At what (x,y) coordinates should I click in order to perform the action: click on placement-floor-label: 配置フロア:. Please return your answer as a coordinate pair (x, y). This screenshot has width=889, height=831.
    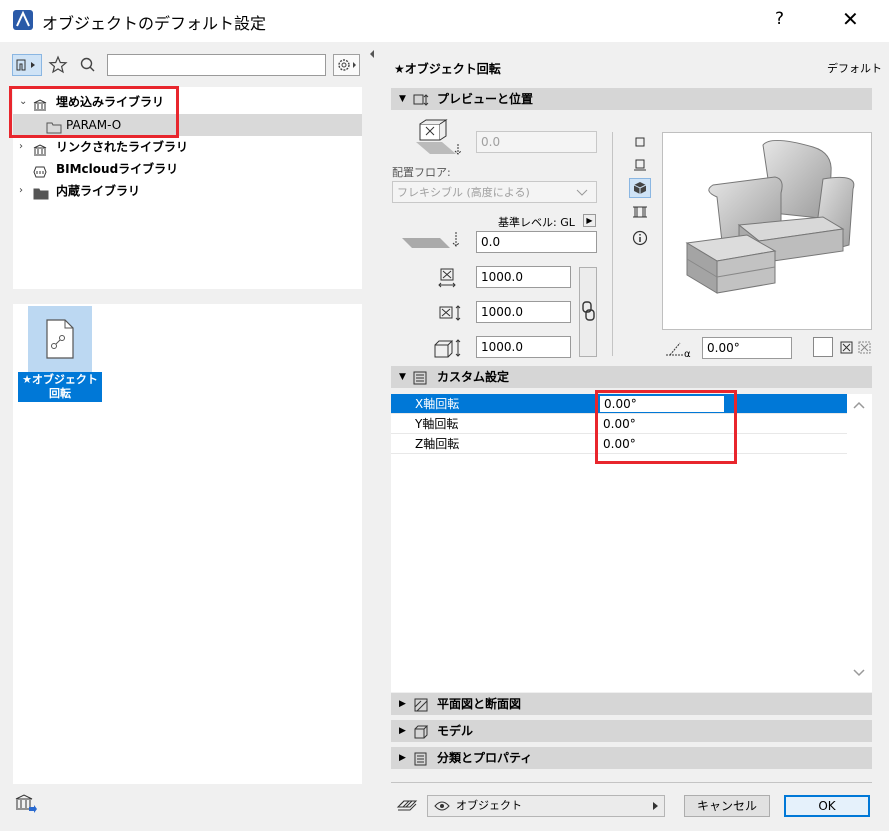
    Looking at the image, I should click on (421, 172).